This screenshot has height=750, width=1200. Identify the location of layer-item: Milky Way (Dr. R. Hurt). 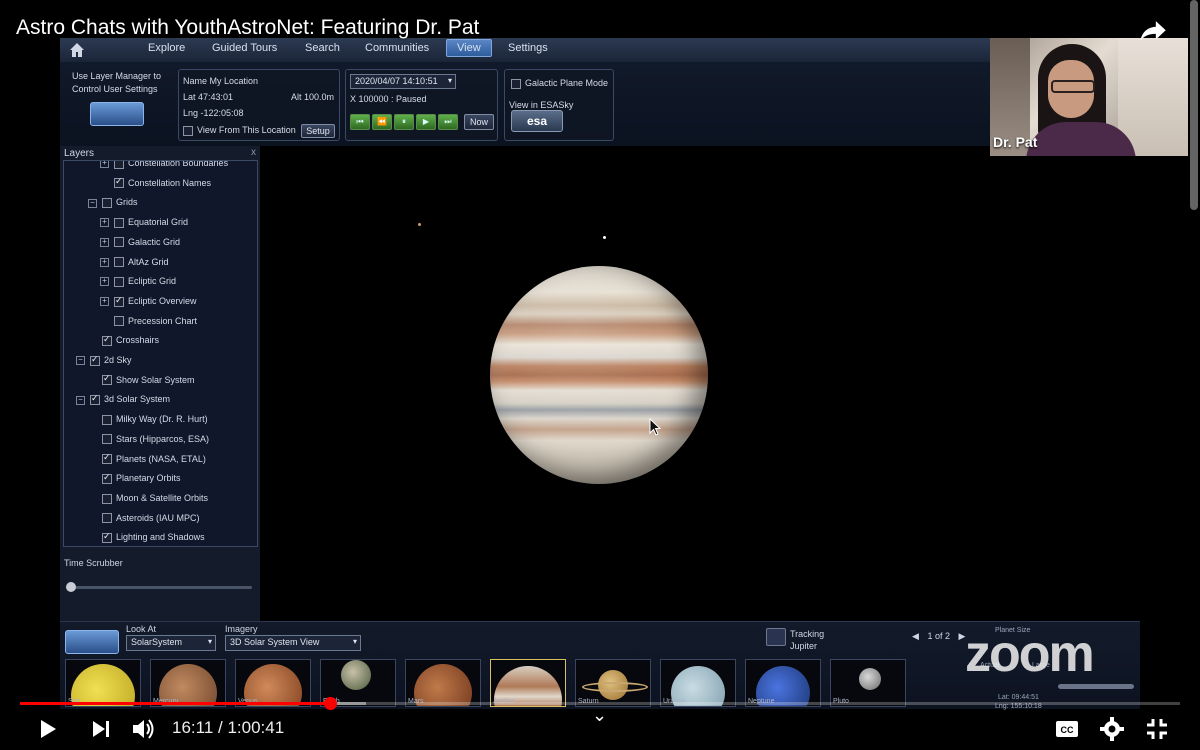
(155, 419).